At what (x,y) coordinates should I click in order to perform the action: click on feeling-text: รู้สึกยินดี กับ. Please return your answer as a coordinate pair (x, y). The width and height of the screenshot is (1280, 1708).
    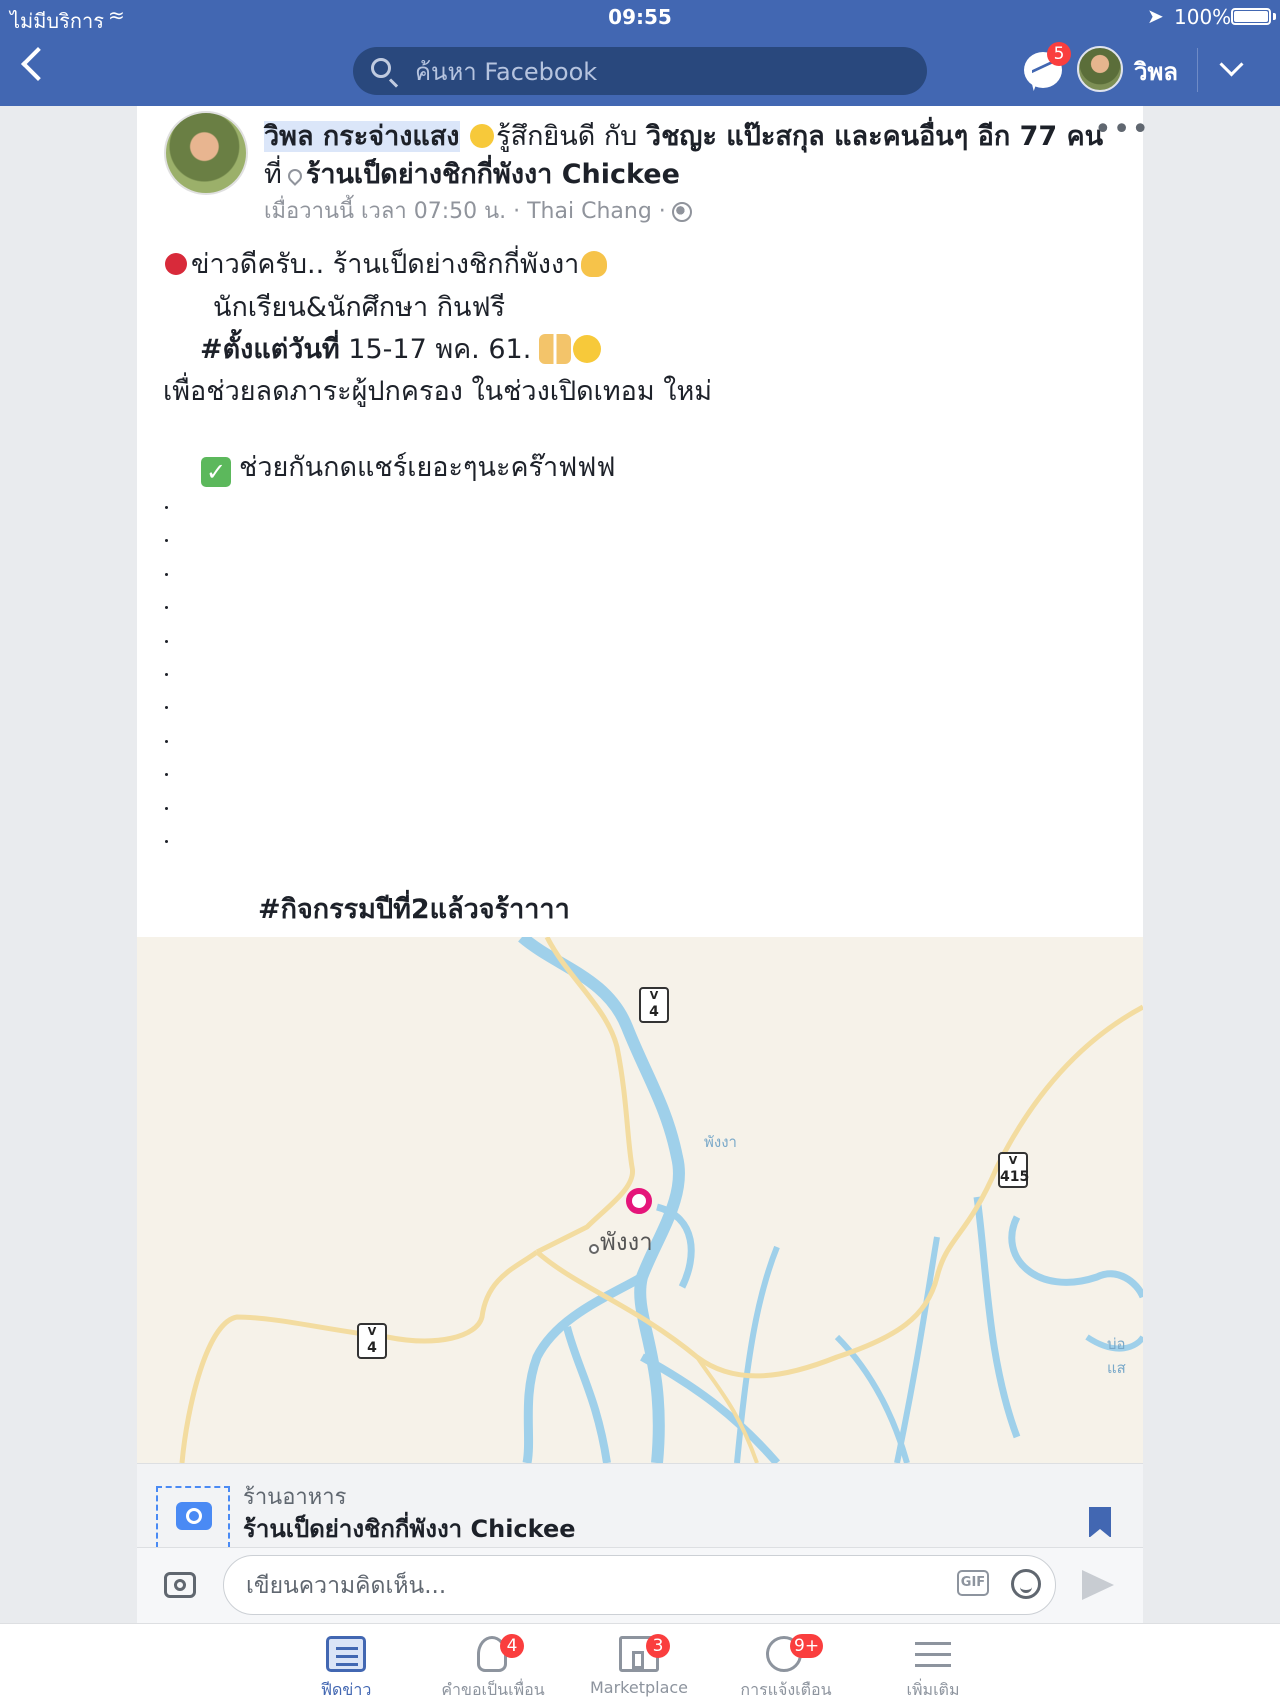
    Looking at the image, I should click on (567, 136).